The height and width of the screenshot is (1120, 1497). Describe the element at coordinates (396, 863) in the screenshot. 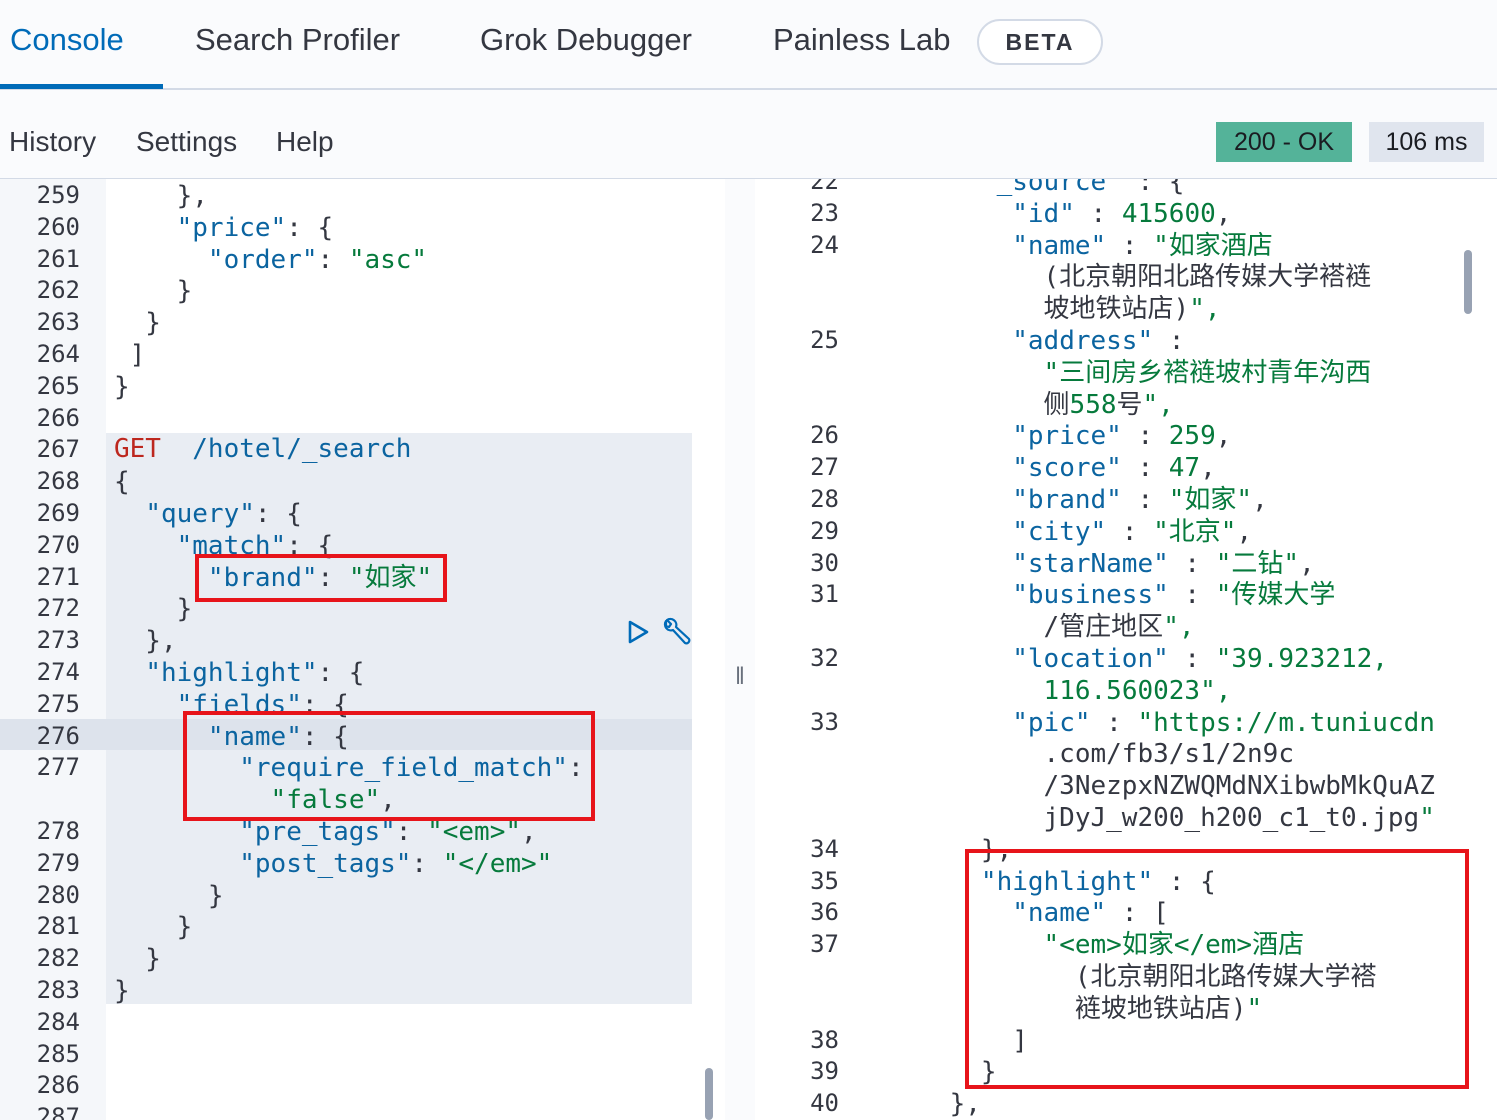

I see `code-line: "post_tags": "</em>"` at that location.